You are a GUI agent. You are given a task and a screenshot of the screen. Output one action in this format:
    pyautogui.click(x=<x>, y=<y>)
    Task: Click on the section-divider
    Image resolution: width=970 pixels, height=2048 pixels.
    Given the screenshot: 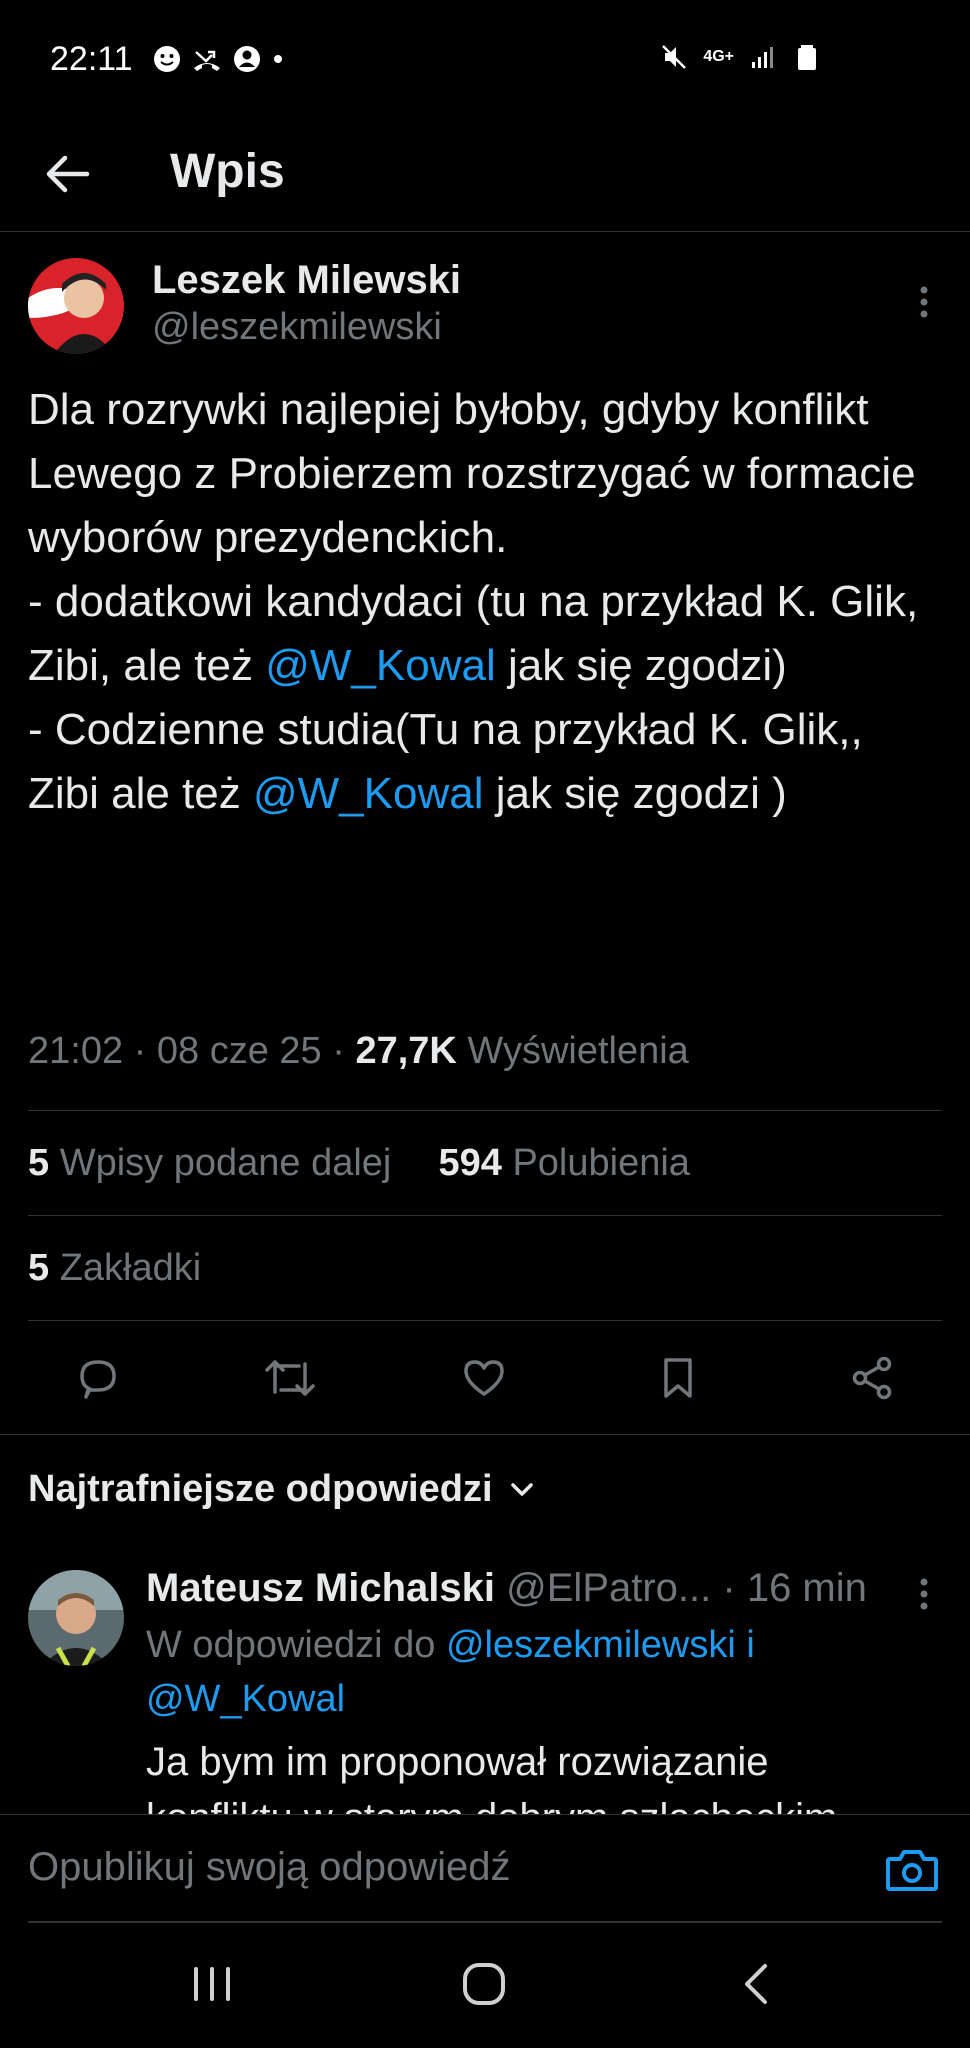 What is the action you would take?
    pyautogui.click(x=485, y=1434)
    